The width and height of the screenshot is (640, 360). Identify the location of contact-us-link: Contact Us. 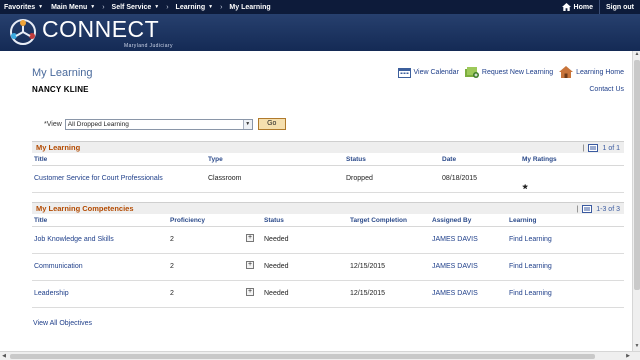
(606, 89).